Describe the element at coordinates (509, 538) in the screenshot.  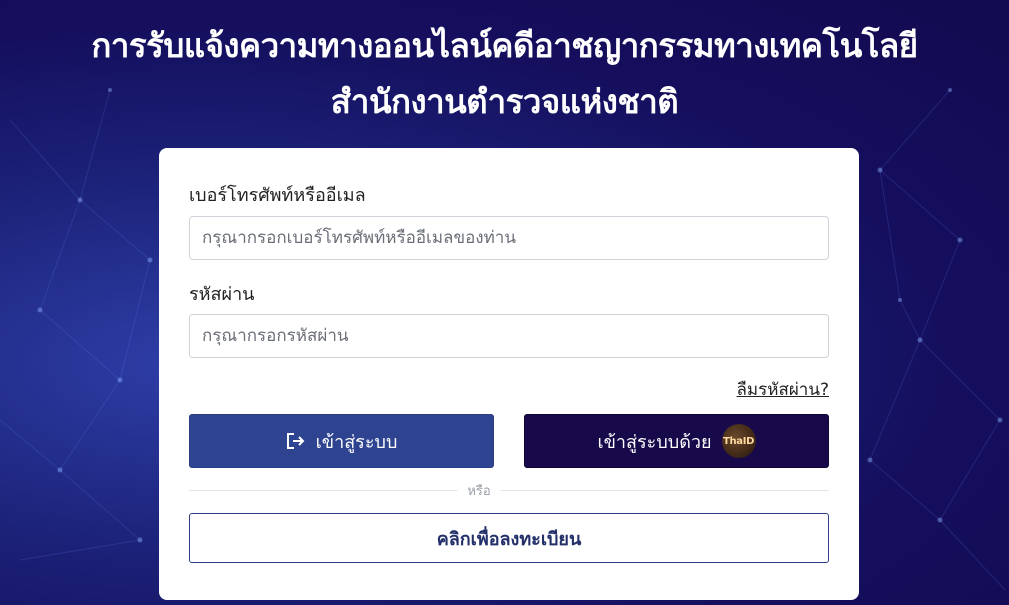
I see `register-button: คลิกเพื่อลงทะเบียน` at that location.